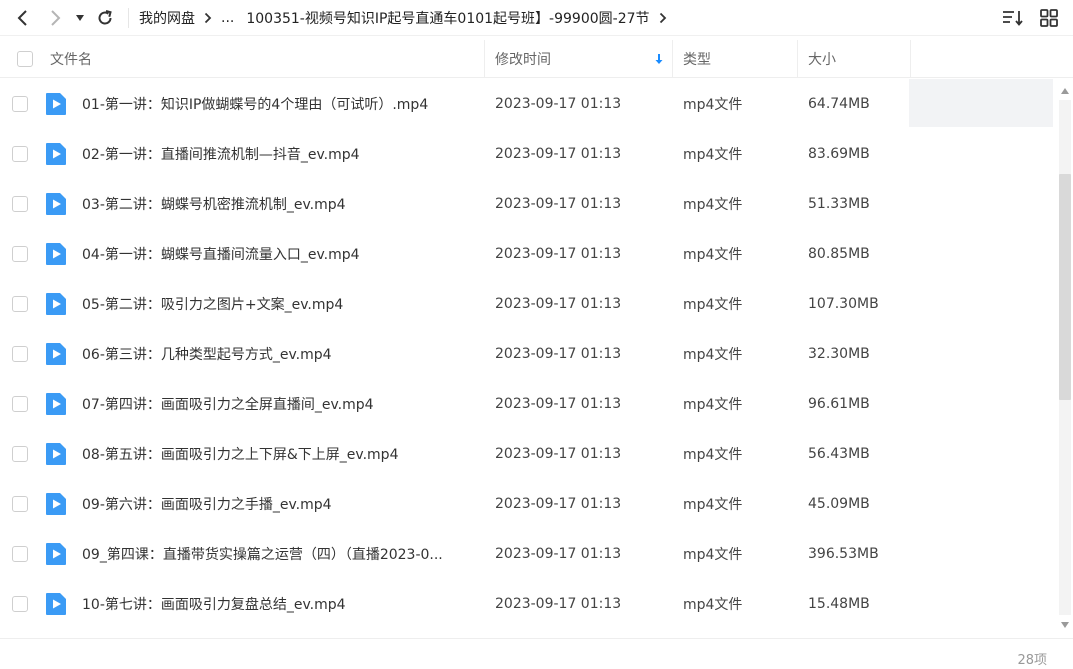 The height and width of the screenshot is (669, 1073). What do you see at coordinates (212, 304) in the screenshot?
I see `file-name: 05-第二讲：吸引力之图片+文案_ev.mp4` at bounding box center [212, 304].